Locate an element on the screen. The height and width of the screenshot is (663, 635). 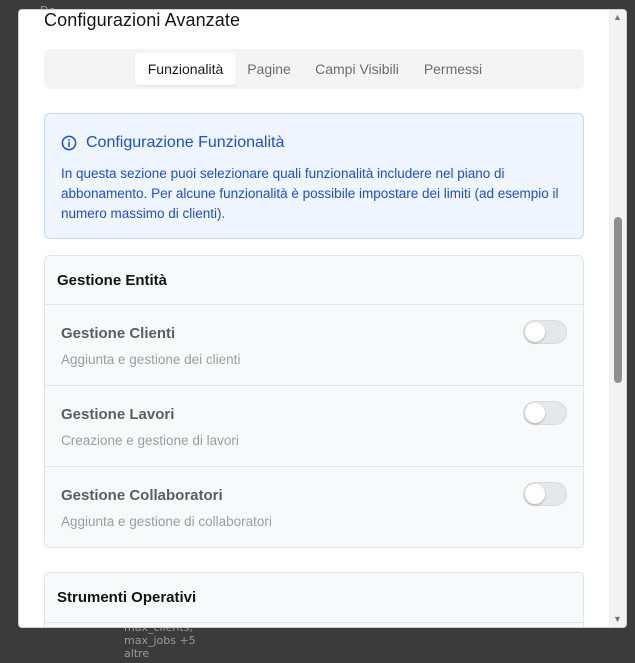
section-title: Gestione Entità is located at coordinates (314, 280).